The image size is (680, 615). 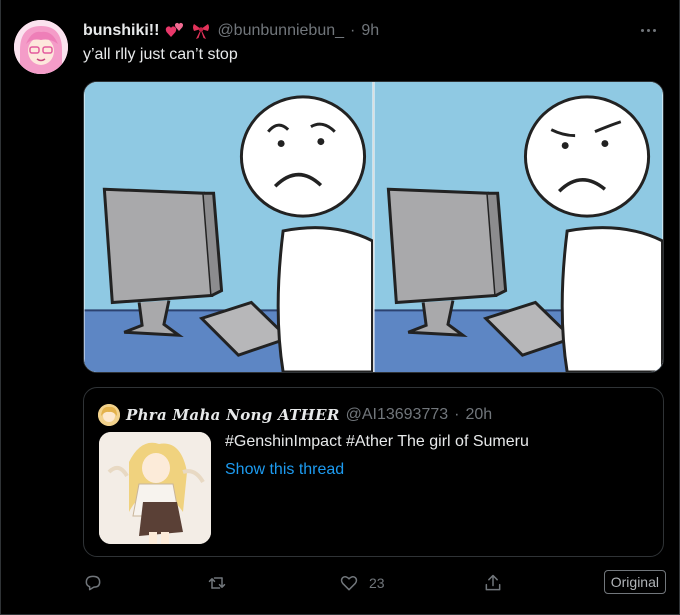 What do you see at coordinates (284, 470) in the screenshot?
I see `show-thread-link: Show this thread` at bounding box center [284, 470].